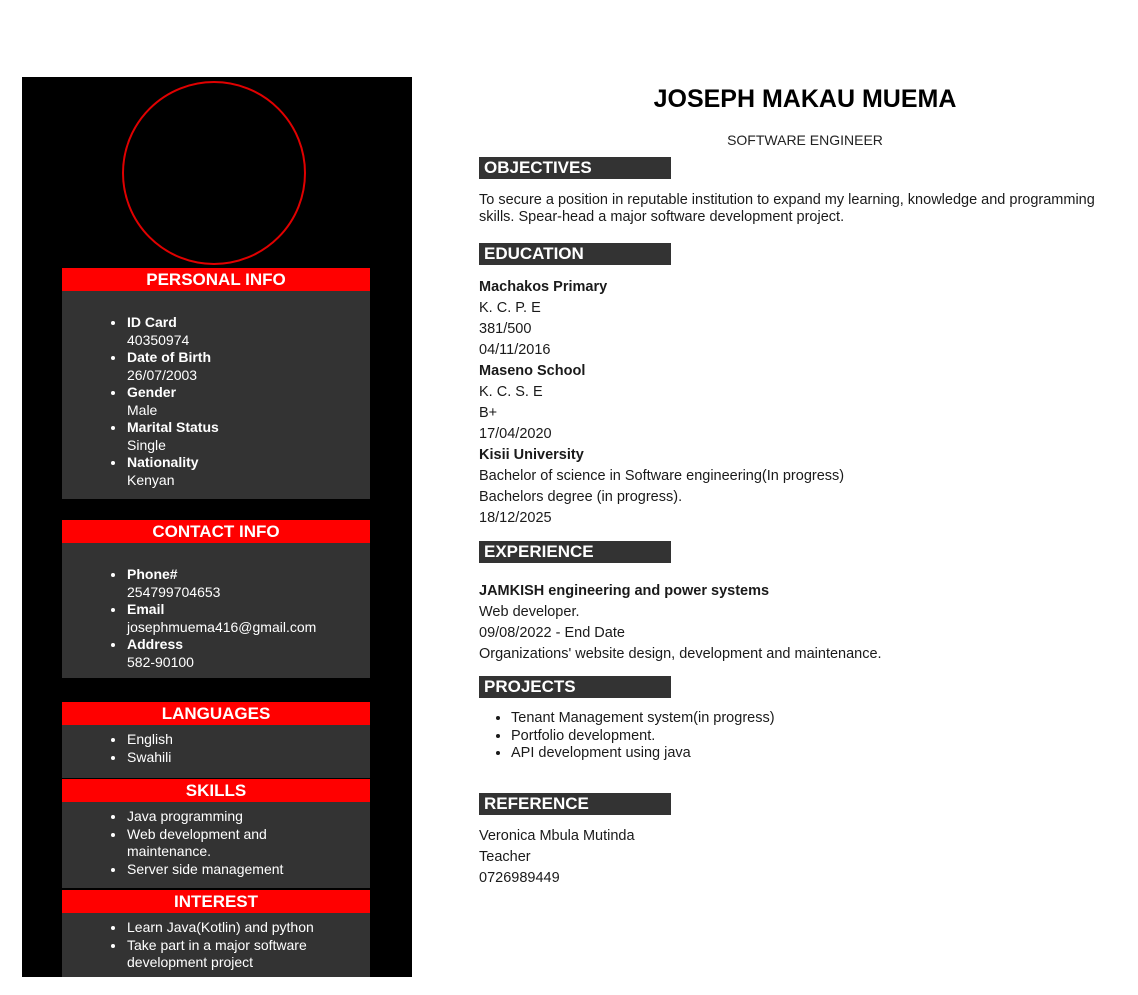 The height and width of the screenshot is (995, 1138). Describe the element at coordinates (824, 754) in the screenshot. I see `project-item: API development using java` at that location.